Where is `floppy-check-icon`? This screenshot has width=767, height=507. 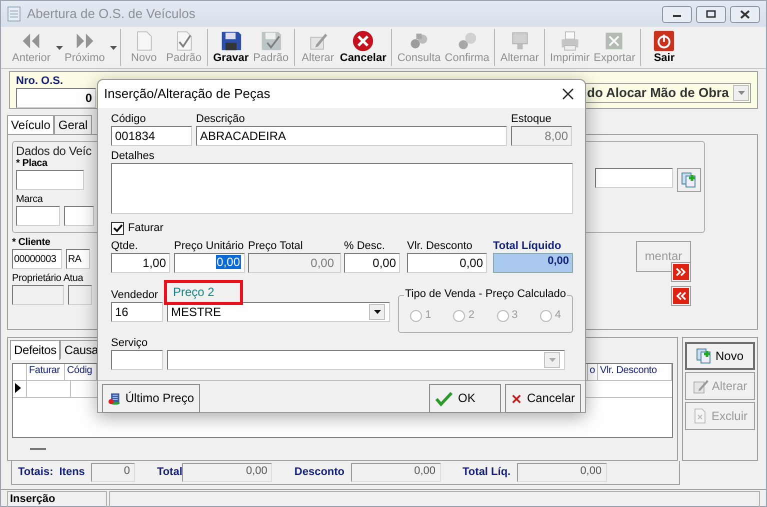
floppy-check-icon is located at coordinates (271, 41).